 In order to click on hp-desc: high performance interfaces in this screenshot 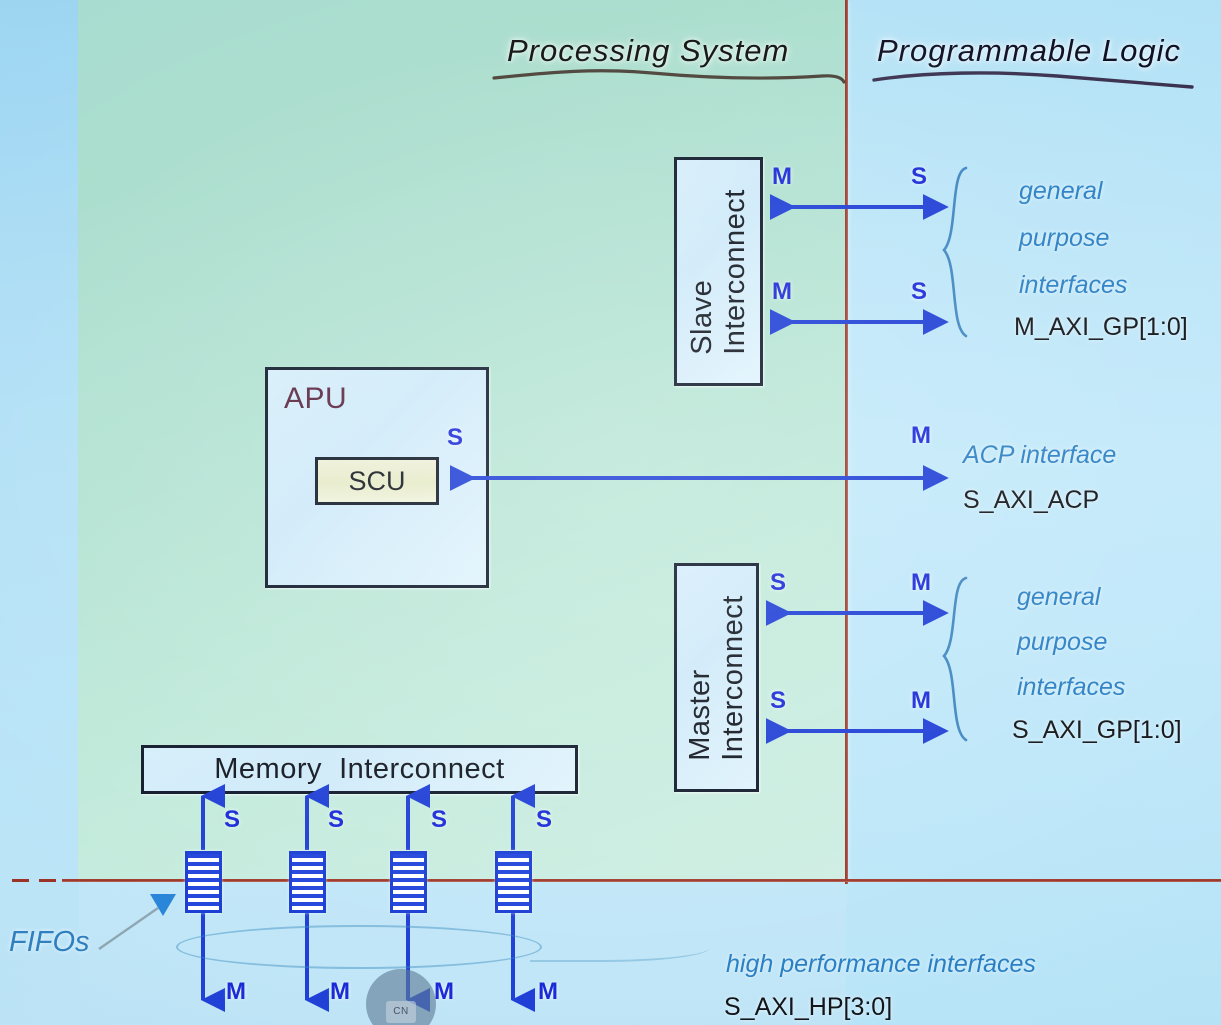, I will do `click(881, 964)`.